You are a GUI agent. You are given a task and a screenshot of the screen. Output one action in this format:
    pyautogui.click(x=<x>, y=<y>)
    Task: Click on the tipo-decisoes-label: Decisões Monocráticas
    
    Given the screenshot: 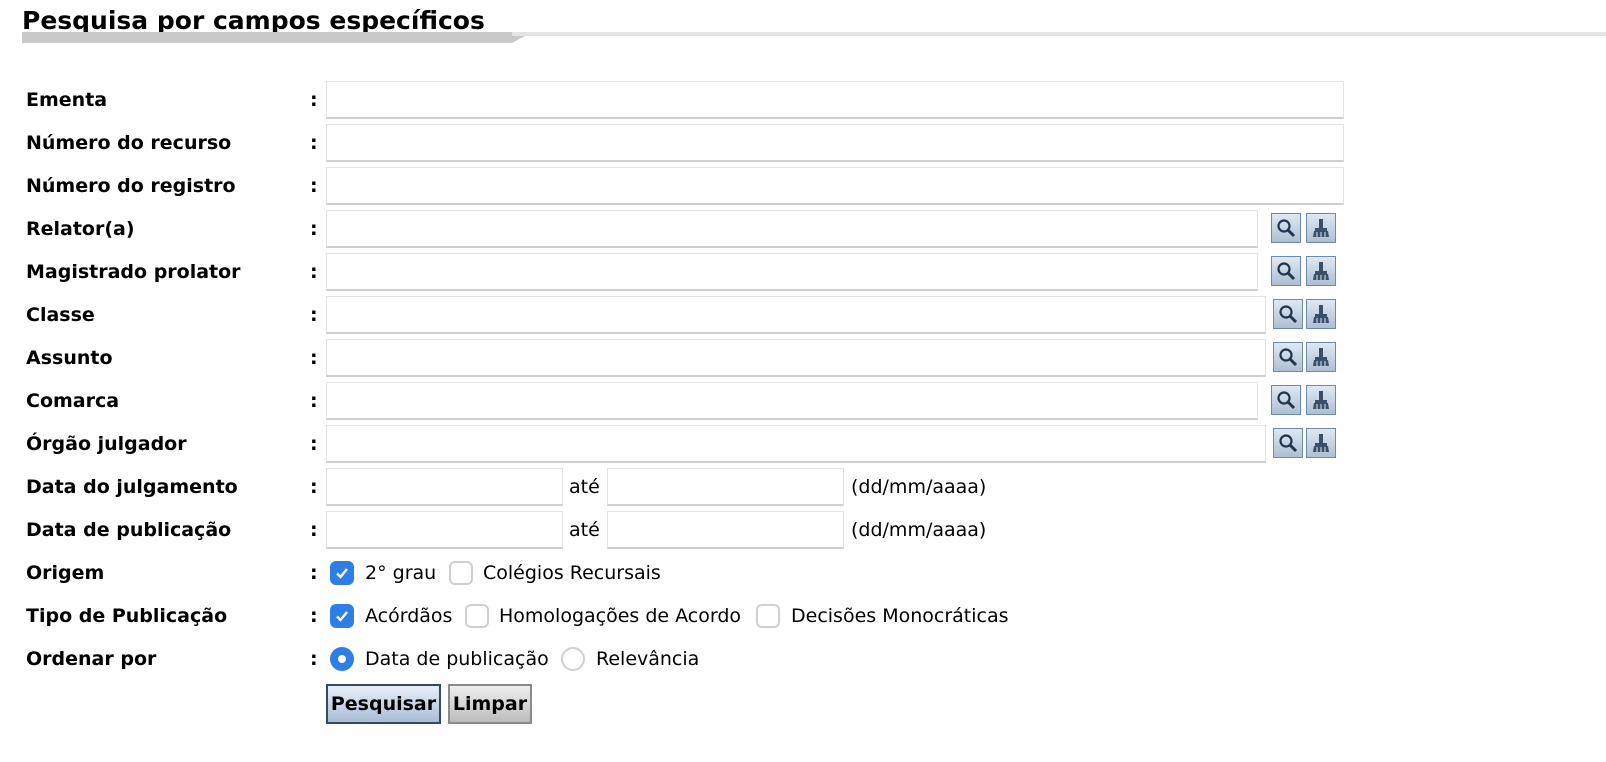 What is the action you would take?
    pyautogui.click(x=900, y=616)
    